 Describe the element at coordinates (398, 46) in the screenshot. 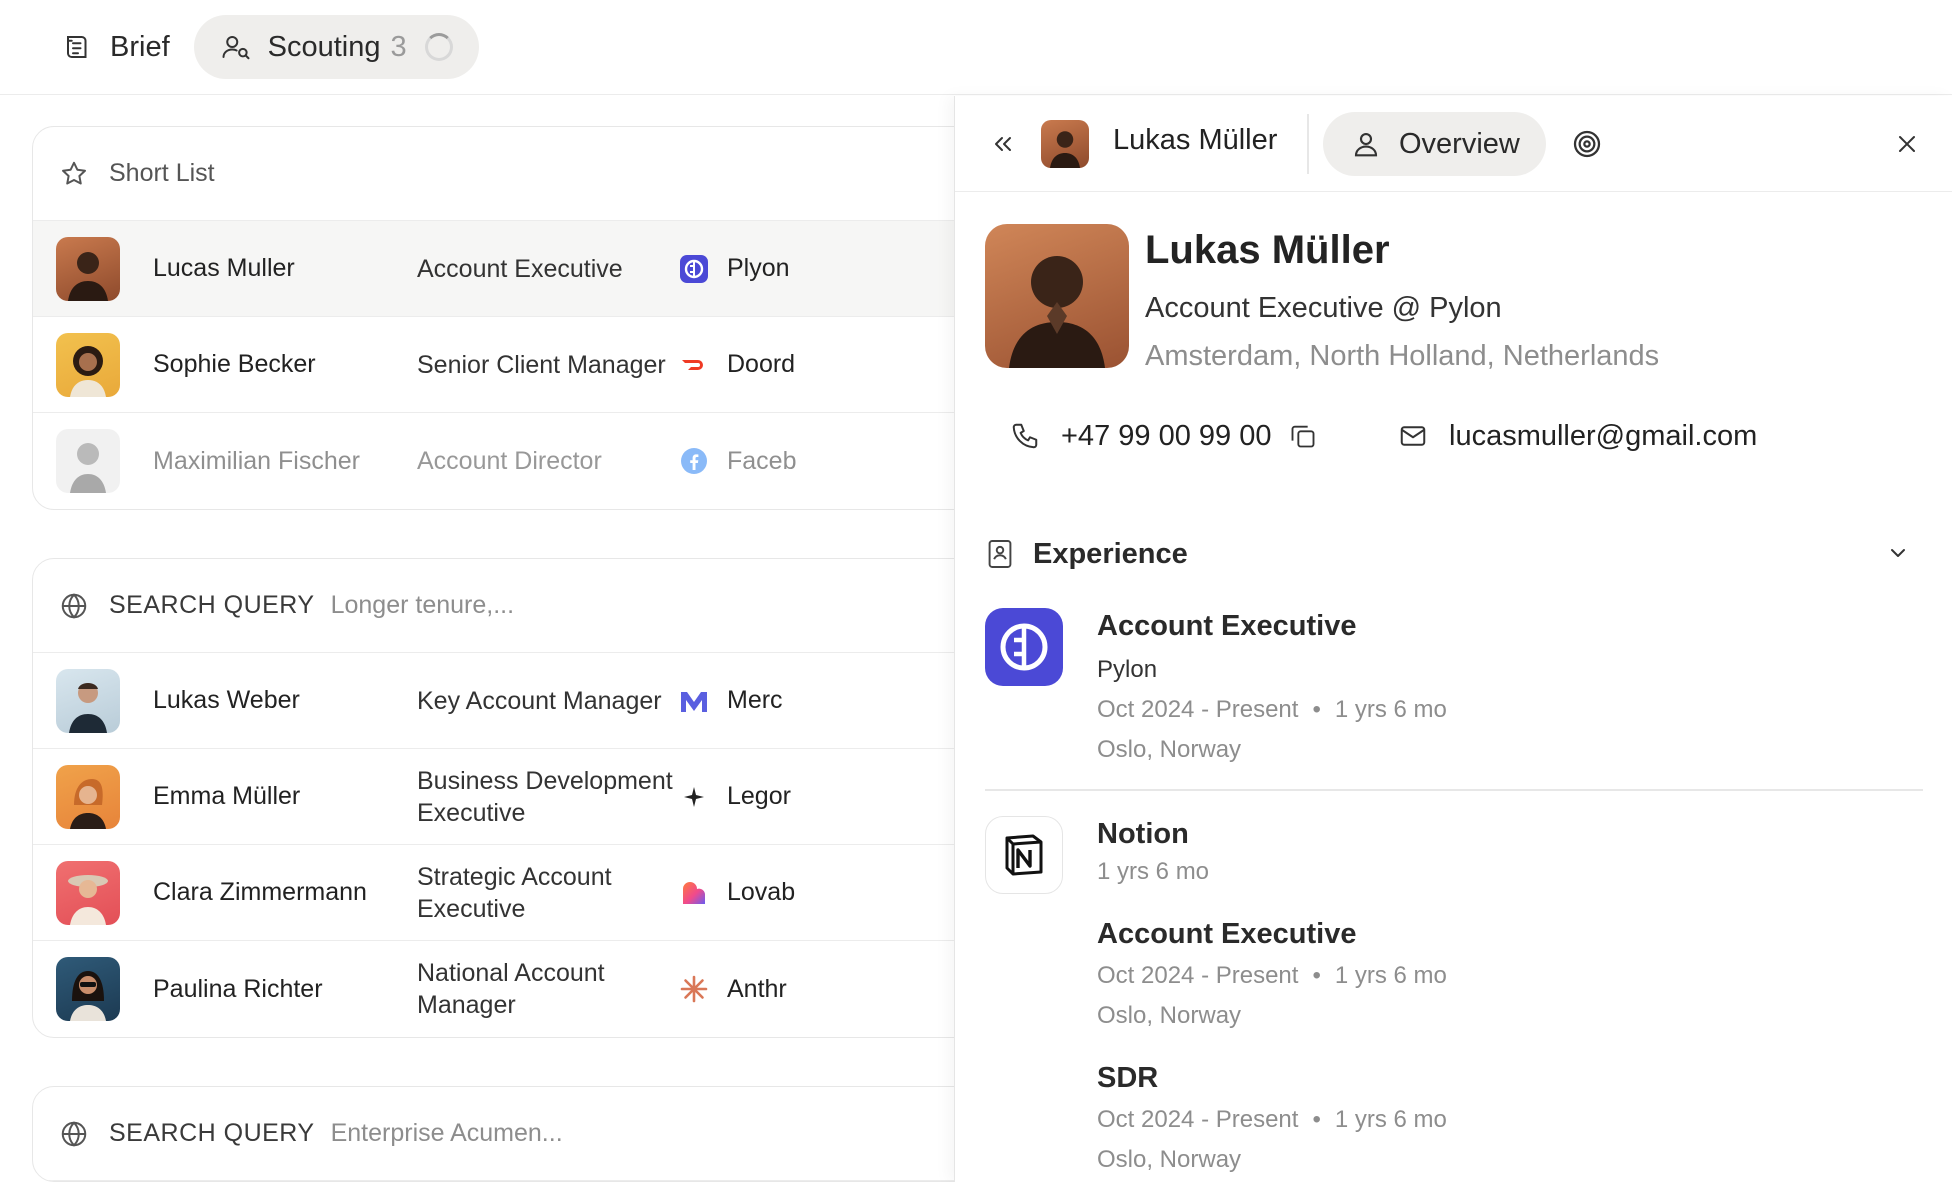

I see `scouting-count: 3` at that location.